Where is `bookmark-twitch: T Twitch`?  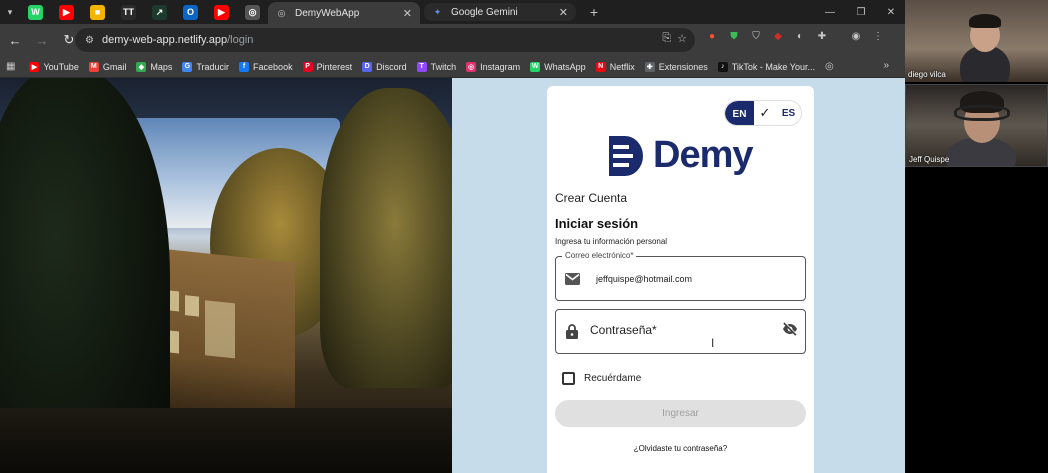
bookmark-twitch: T Twitch is located at coordinates (436, 66).